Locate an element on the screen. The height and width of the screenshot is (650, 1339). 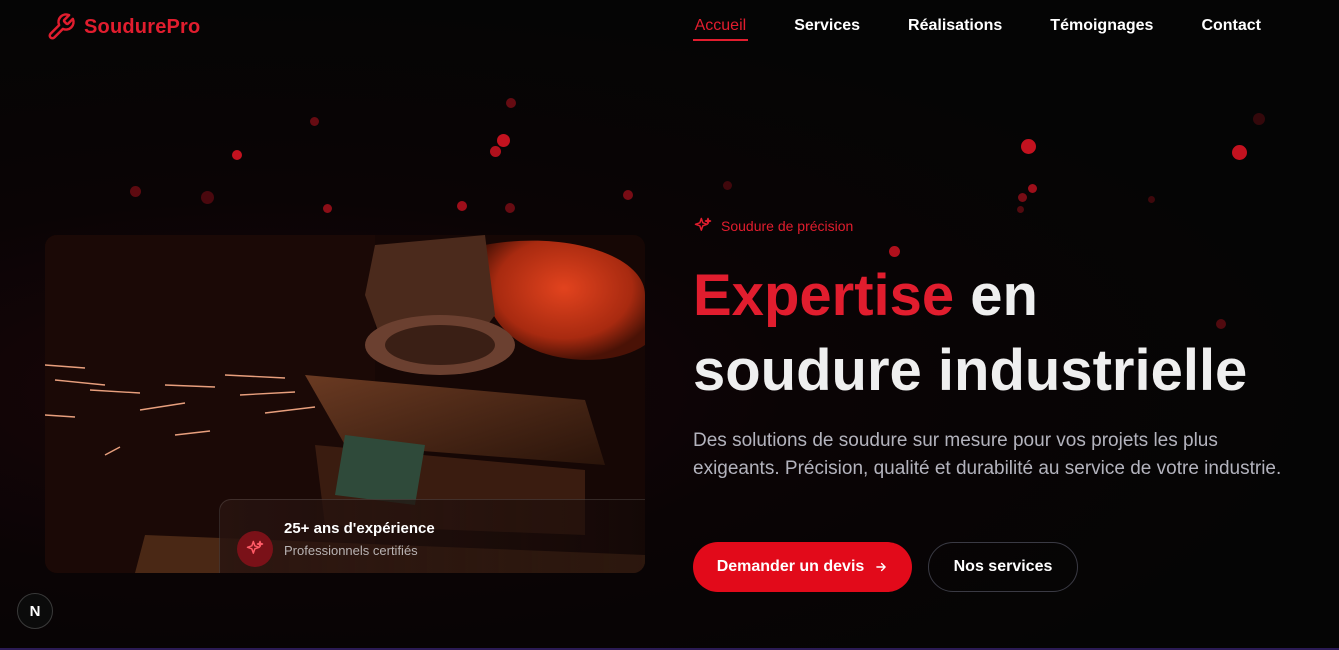
eyebrow-text: Soudure de précision is located at coordinates (787, 226).